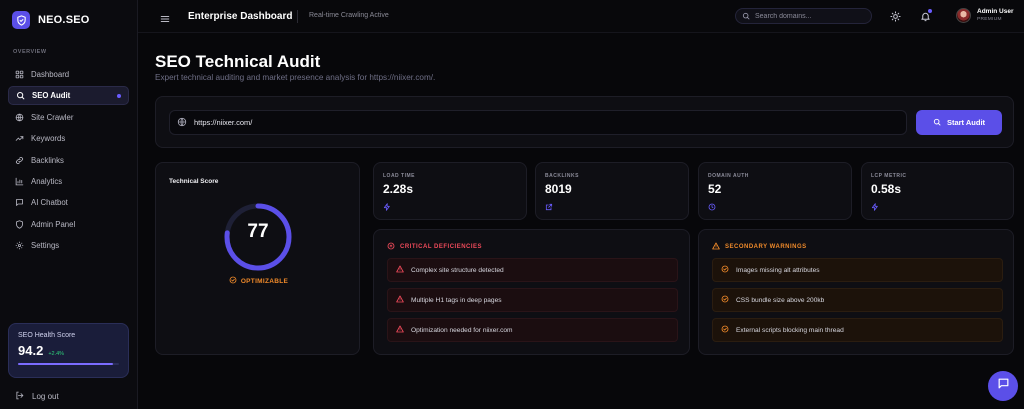  I want to click on sidebar-item-ai-chatbot: AI Chatbot, so click(68, 202).